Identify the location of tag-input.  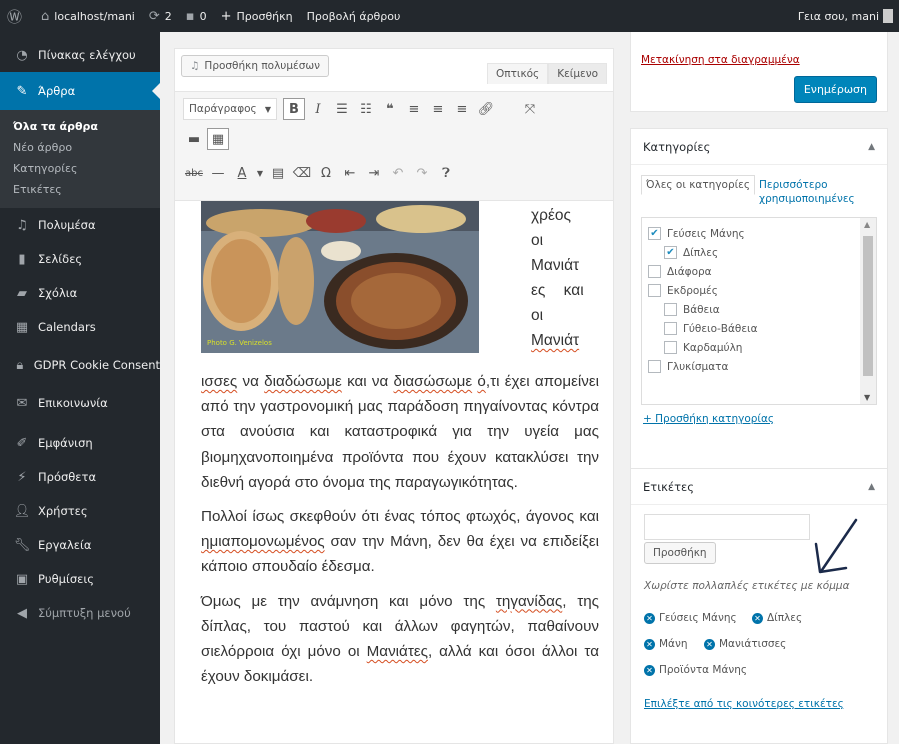
(727, 527).